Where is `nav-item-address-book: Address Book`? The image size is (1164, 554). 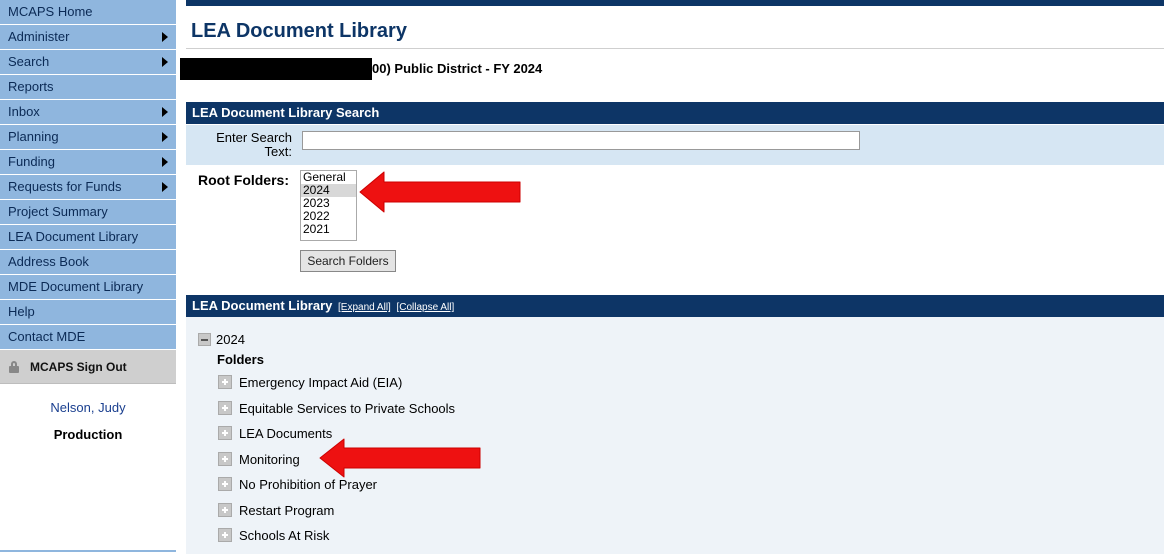
nav-item-address-book: Address Book is located at coordinates (88, 262).